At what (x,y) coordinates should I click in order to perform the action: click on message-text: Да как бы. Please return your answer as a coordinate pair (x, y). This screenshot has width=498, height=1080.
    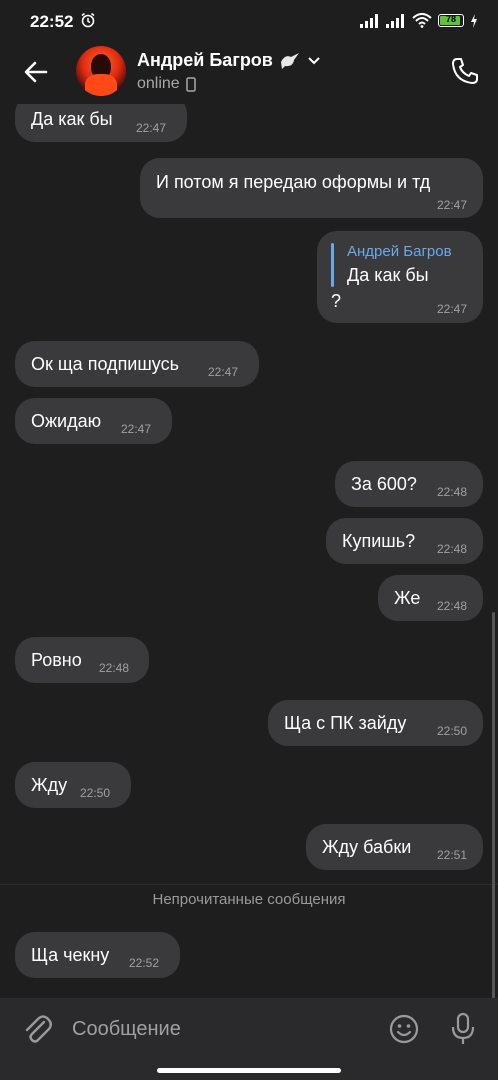
    Looking at the image, I should click on (72, 119).